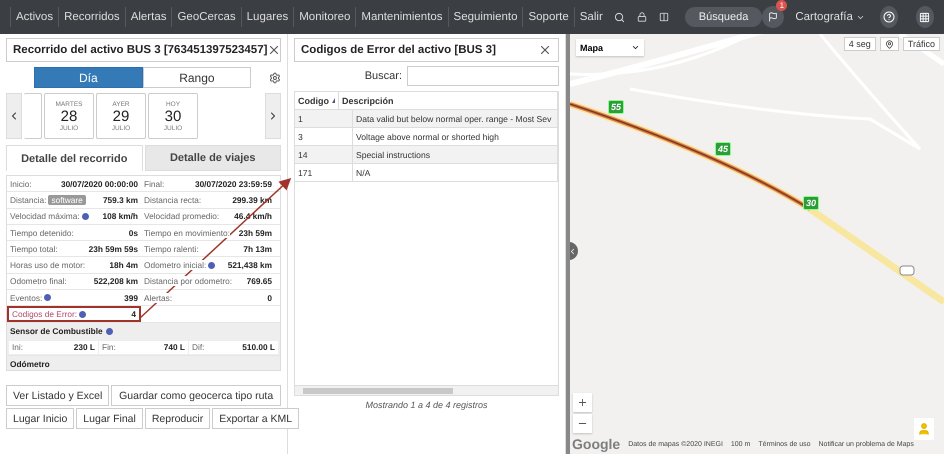  I want to click on help-icon, so click(888, 17).